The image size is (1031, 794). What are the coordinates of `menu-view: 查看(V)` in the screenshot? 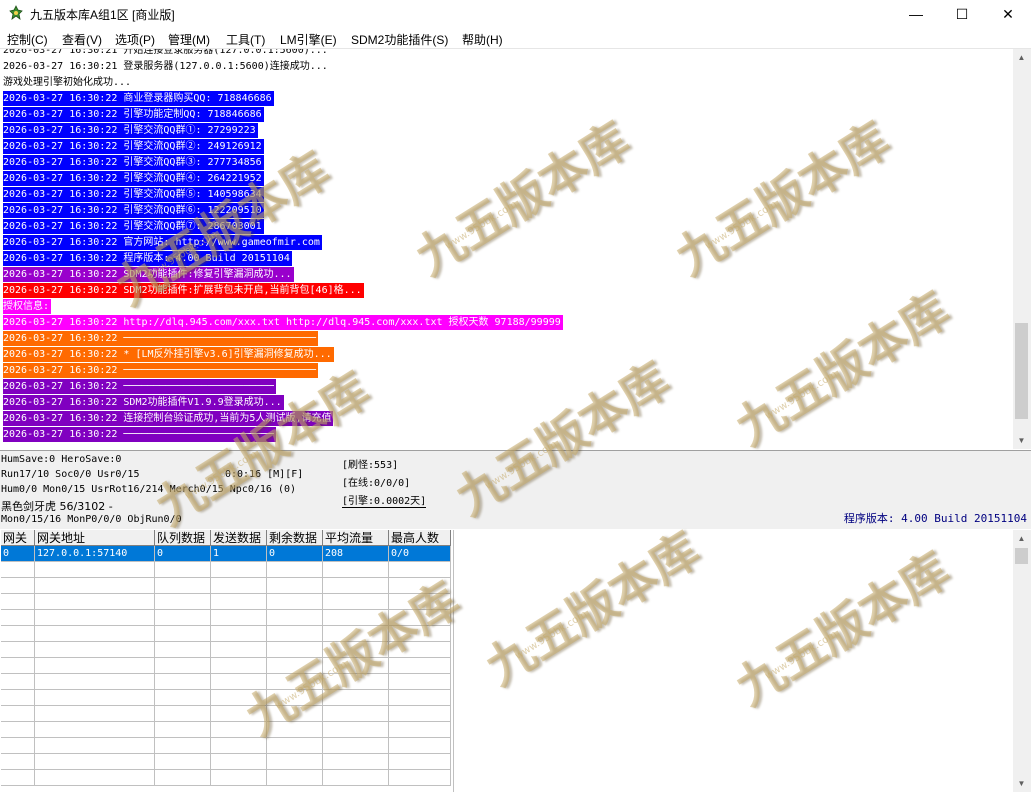 It's located at (82, 39).